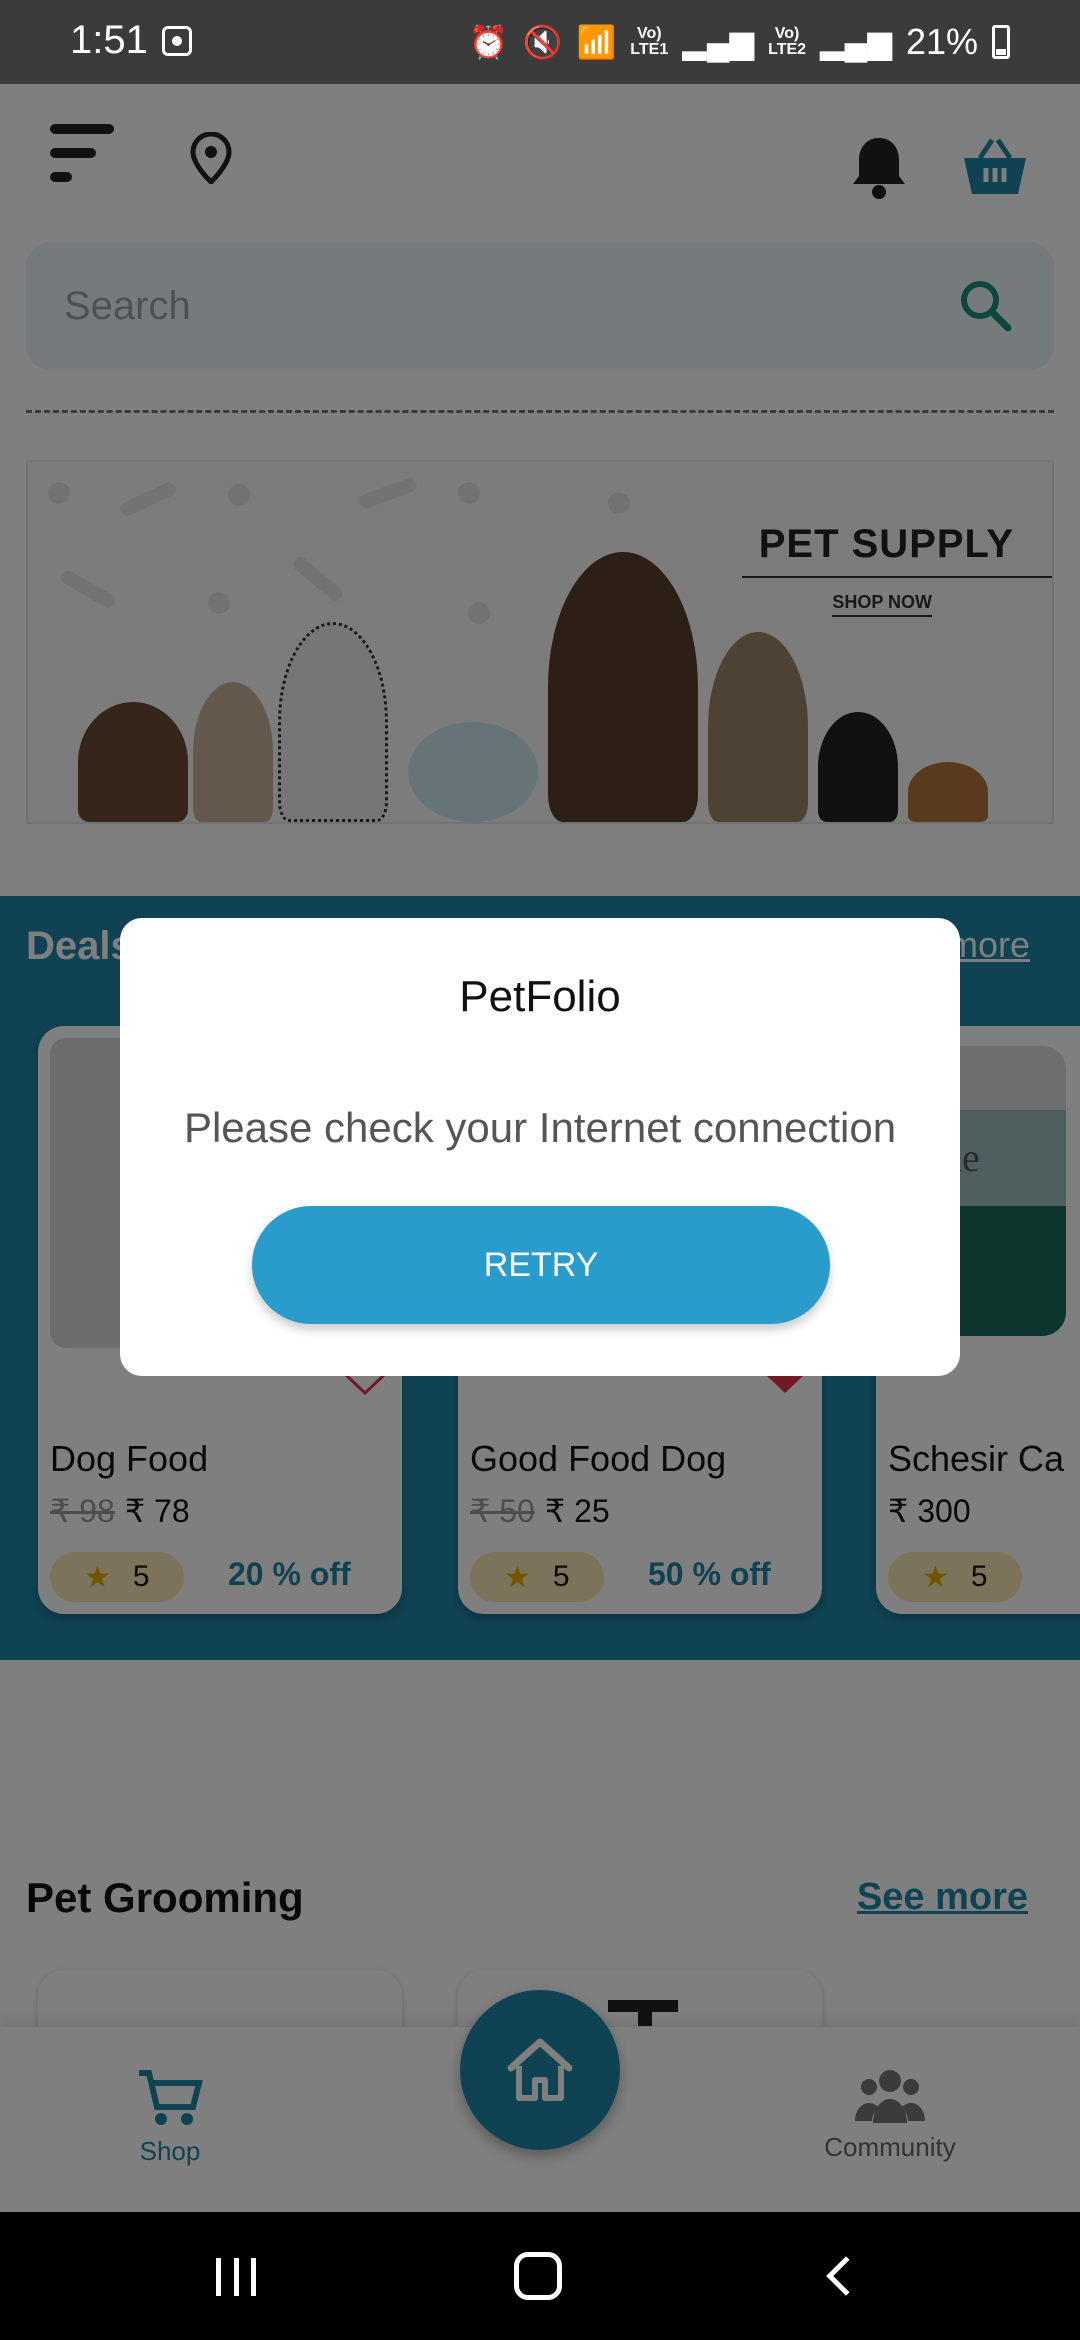 The height and width of the screenshot is (2340, 1080). I want to click on notification-icon, so click(177, 41).